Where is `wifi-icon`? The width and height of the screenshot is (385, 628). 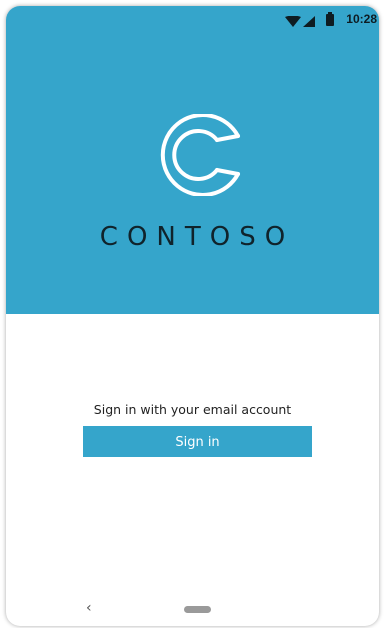 wifi-icon is located at coordinates (293, 23).